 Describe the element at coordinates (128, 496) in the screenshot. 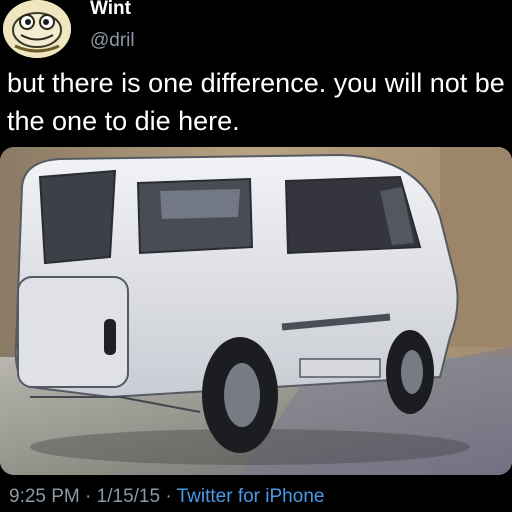

I see `tweet-date: 1/15/15` at that location.